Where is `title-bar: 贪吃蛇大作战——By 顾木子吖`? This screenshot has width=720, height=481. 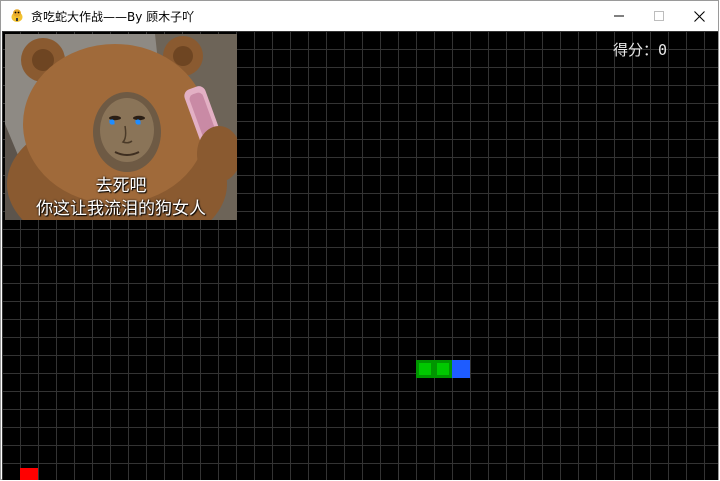
title-bar: 贪吃蛇大作战——By 顾木子吖 is located at coordinates (359, 16).